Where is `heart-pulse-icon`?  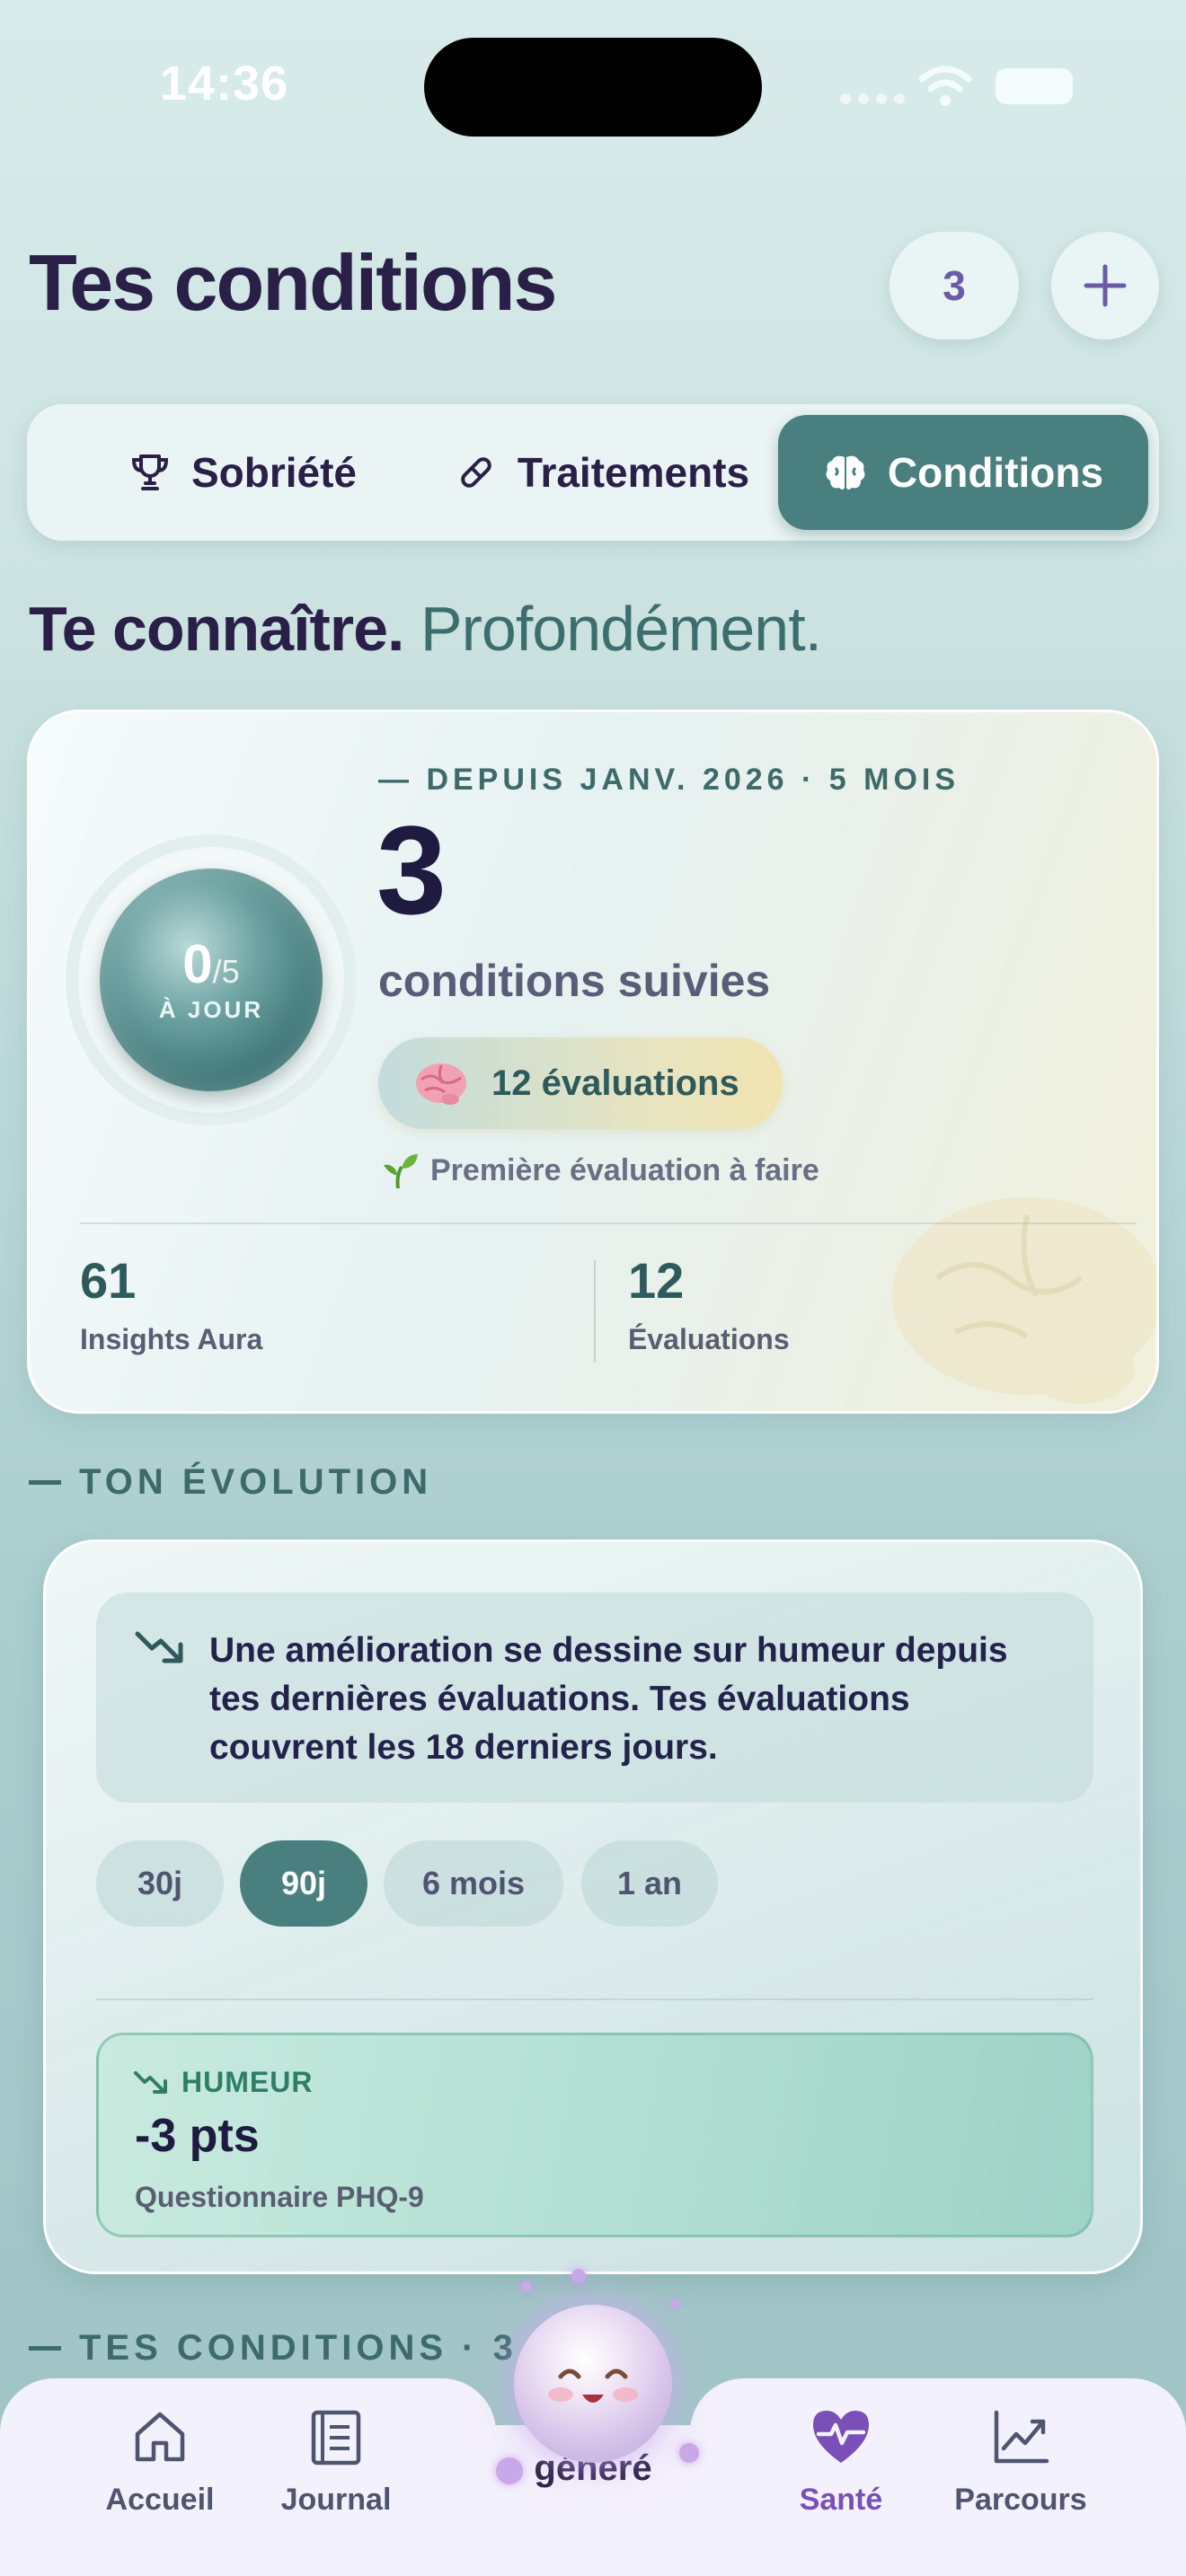
heart-pulse-icon is located at coordinates (841, 2437).